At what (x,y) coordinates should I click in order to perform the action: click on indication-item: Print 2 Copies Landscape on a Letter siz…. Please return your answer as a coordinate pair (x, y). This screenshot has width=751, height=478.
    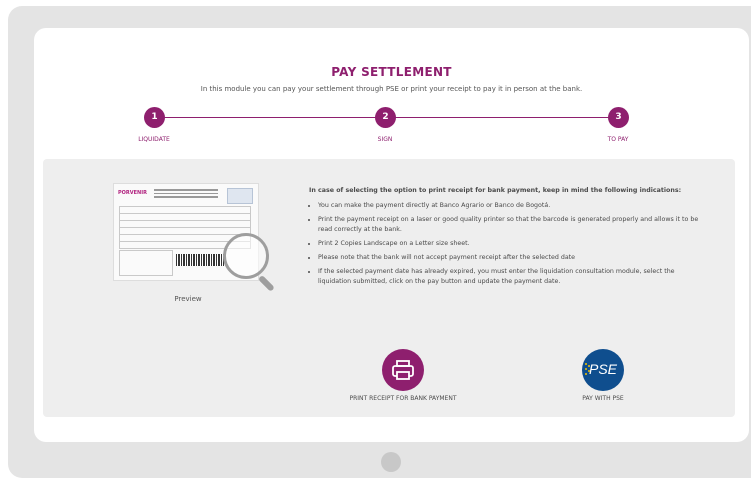
    Looking at the image, I should click on (511, 244).